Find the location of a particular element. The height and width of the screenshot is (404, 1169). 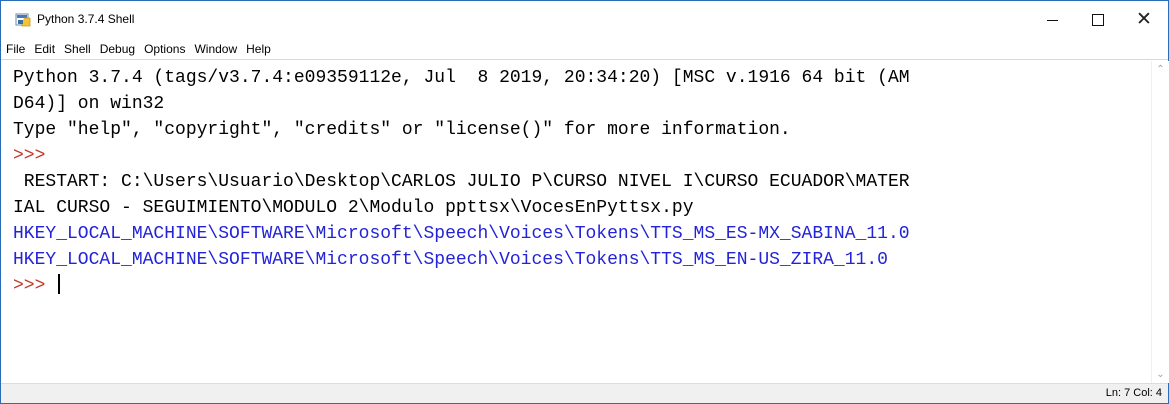

shell-current-line: >>> is located at coordinates (37, 286).